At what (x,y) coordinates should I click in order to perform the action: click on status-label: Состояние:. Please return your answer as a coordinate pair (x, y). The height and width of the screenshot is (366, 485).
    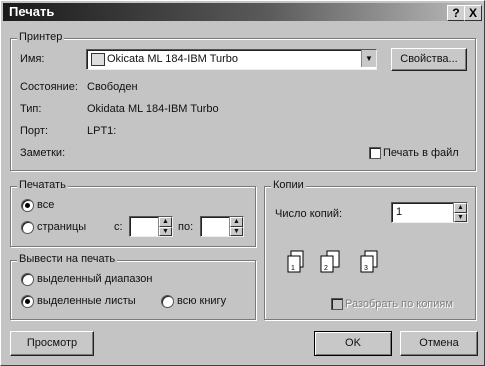
    Looking at the image, I should click on (49, 87).